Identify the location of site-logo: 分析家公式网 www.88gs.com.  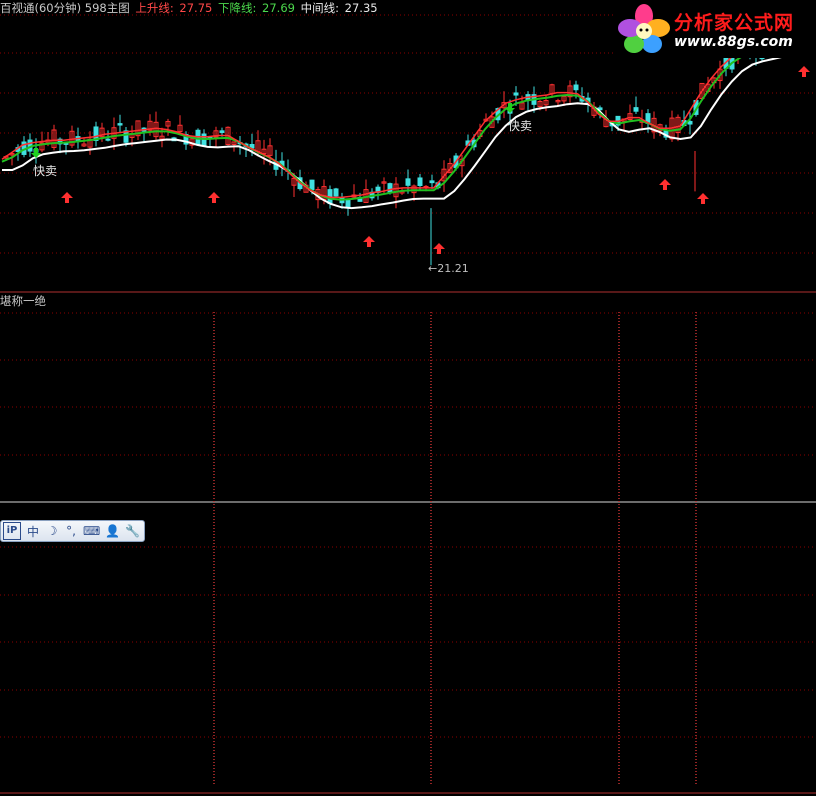
(715, 29).